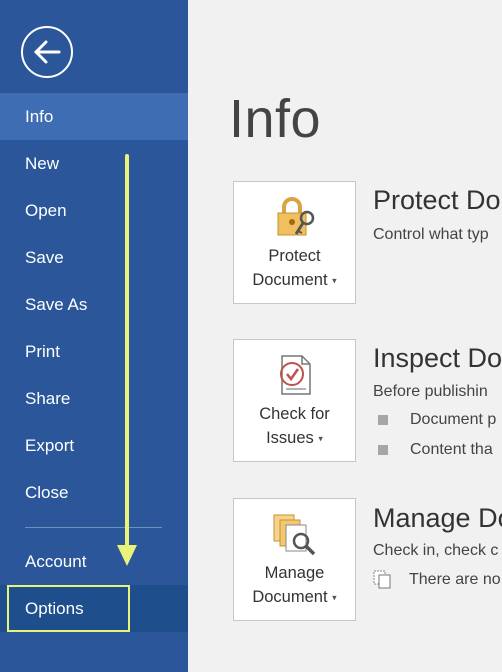 This screenshot has height=672, width=502. What do you see at coordinates (290, 438) in the screenshot?
I see `tile-label-line2: Issues` at bounding box center [290, 438].